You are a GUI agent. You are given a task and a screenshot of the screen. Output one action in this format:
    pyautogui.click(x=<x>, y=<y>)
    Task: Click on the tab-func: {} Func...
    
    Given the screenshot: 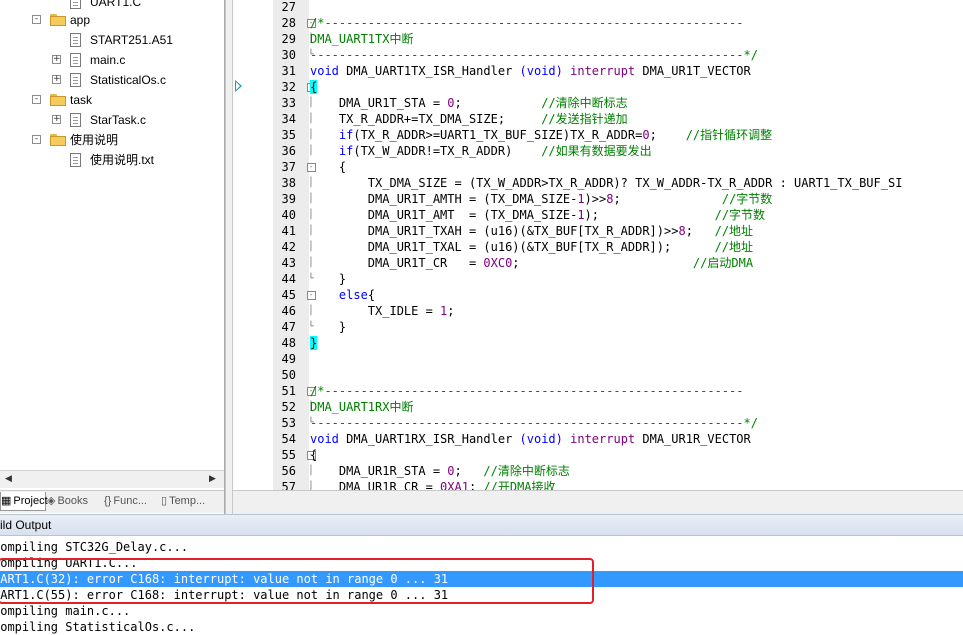 What is the action you would take?
    pyautogui.click(x=132, y=501)
    